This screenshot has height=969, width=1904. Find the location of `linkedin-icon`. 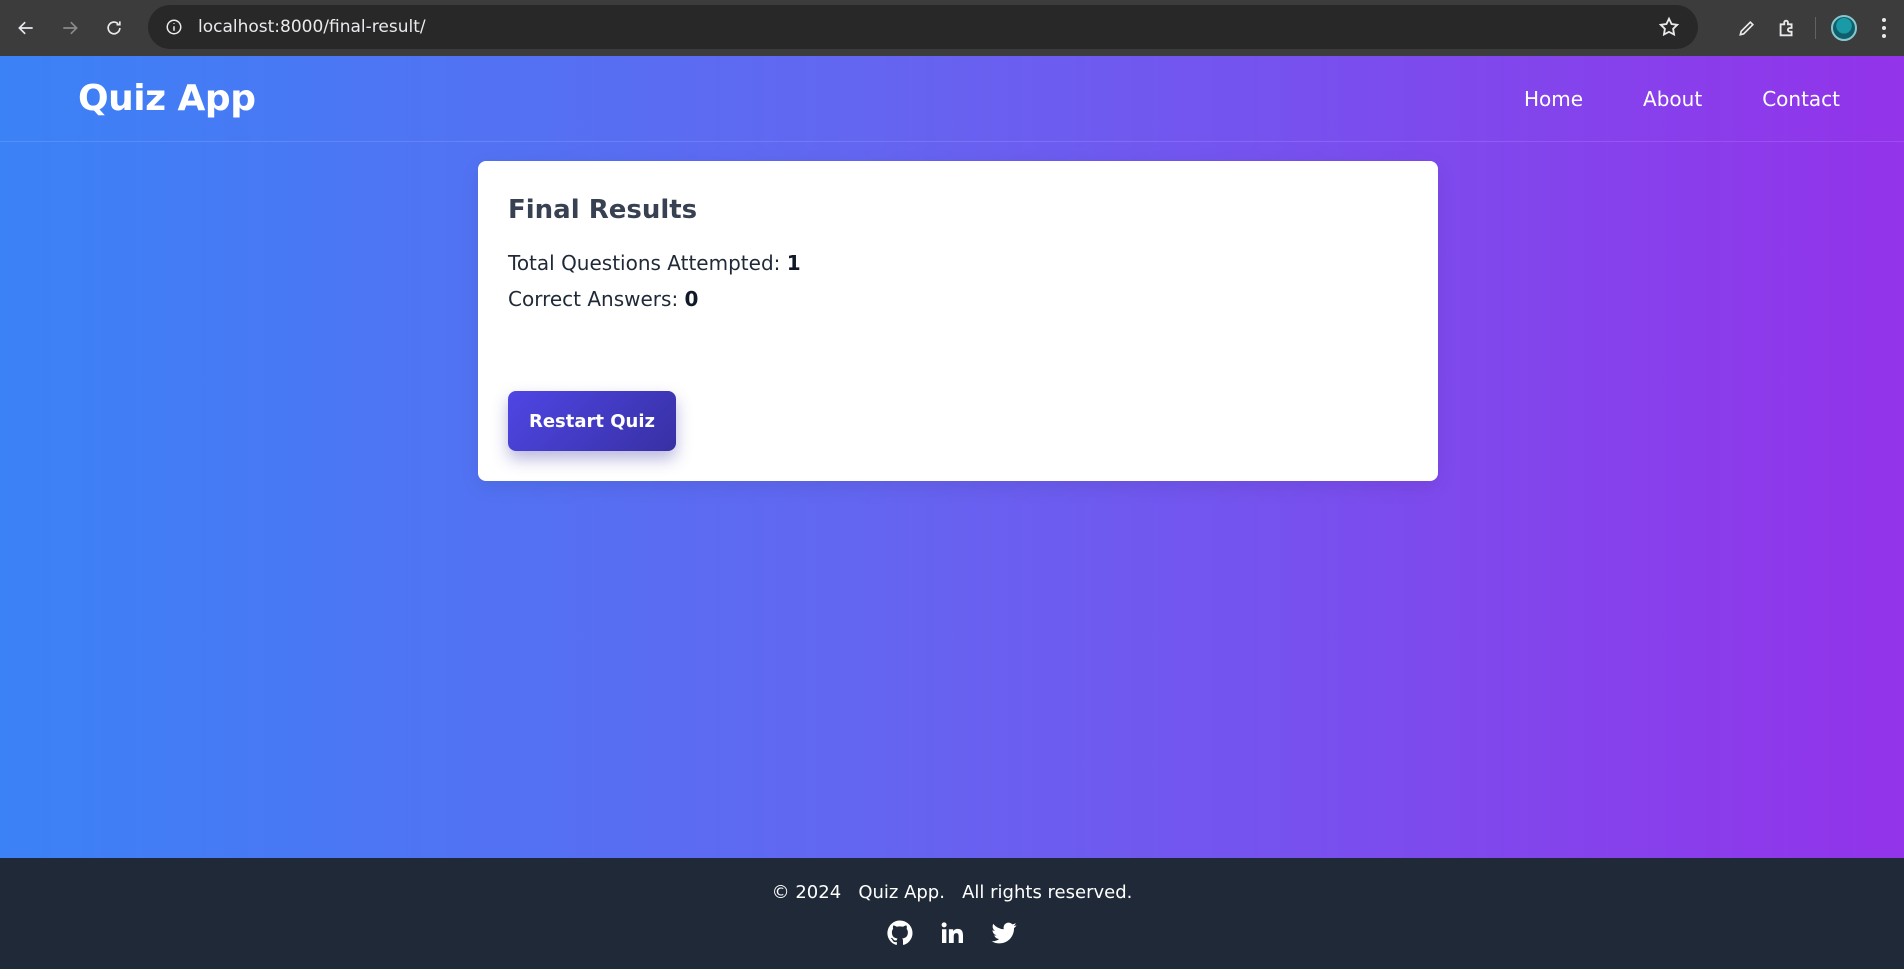

linkedin-icon is located at coordinates (952, 933).